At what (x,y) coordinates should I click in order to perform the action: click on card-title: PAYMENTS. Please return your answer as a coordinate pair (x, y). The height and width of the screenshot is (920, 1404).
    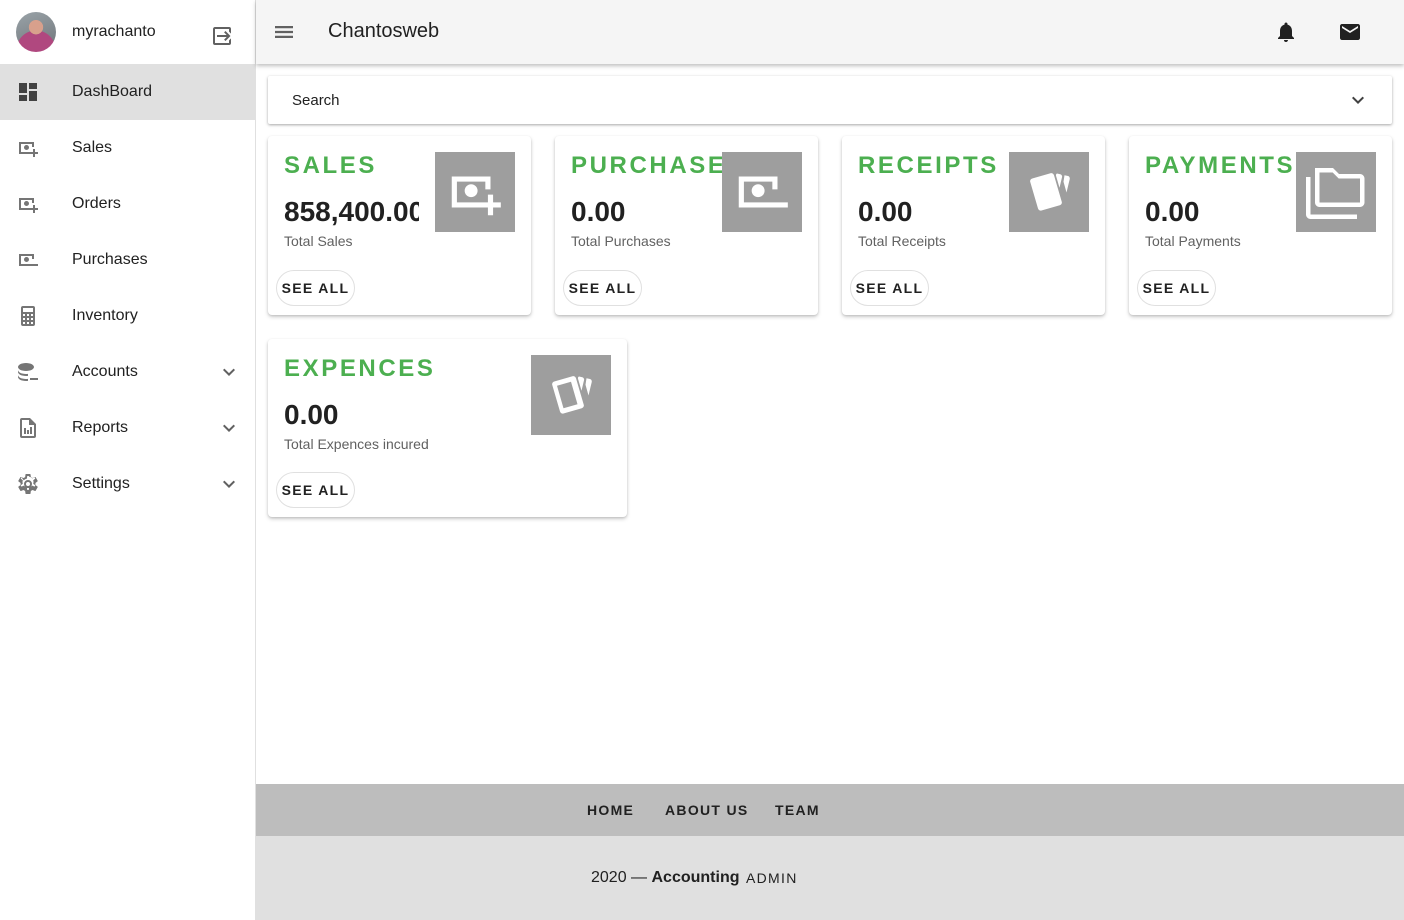
    Looking at the image, I should click on (1220, 165).